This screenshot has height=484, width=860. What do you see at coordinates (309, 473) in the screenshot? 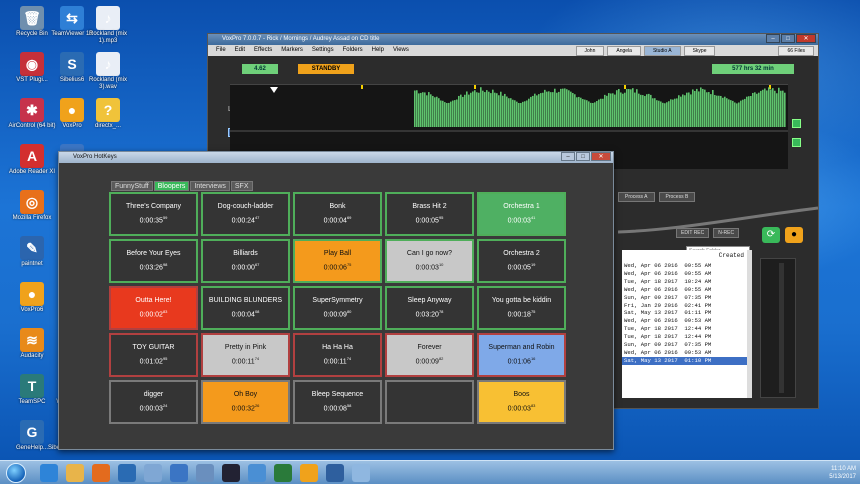
I see `voxpro-taskbar-icon` at bounding box center [309, 473].